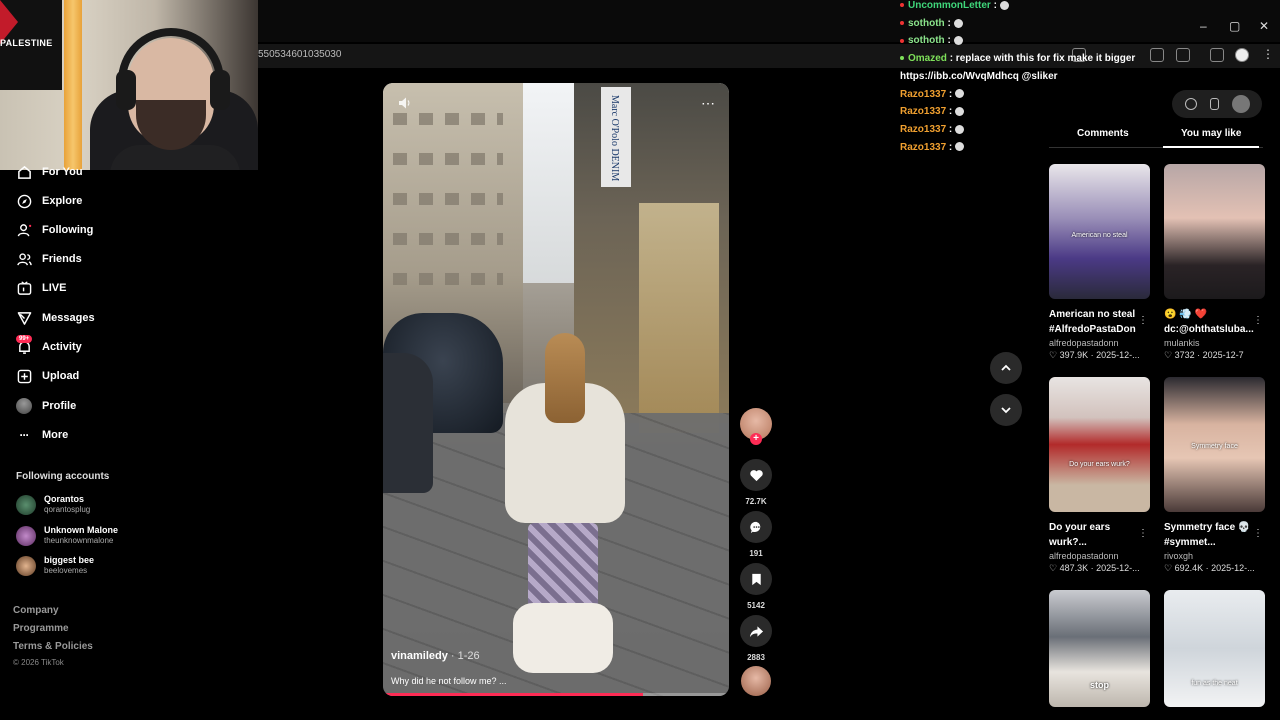  I want to click on sidebar-item-friends: Friends, so click(49, 259).